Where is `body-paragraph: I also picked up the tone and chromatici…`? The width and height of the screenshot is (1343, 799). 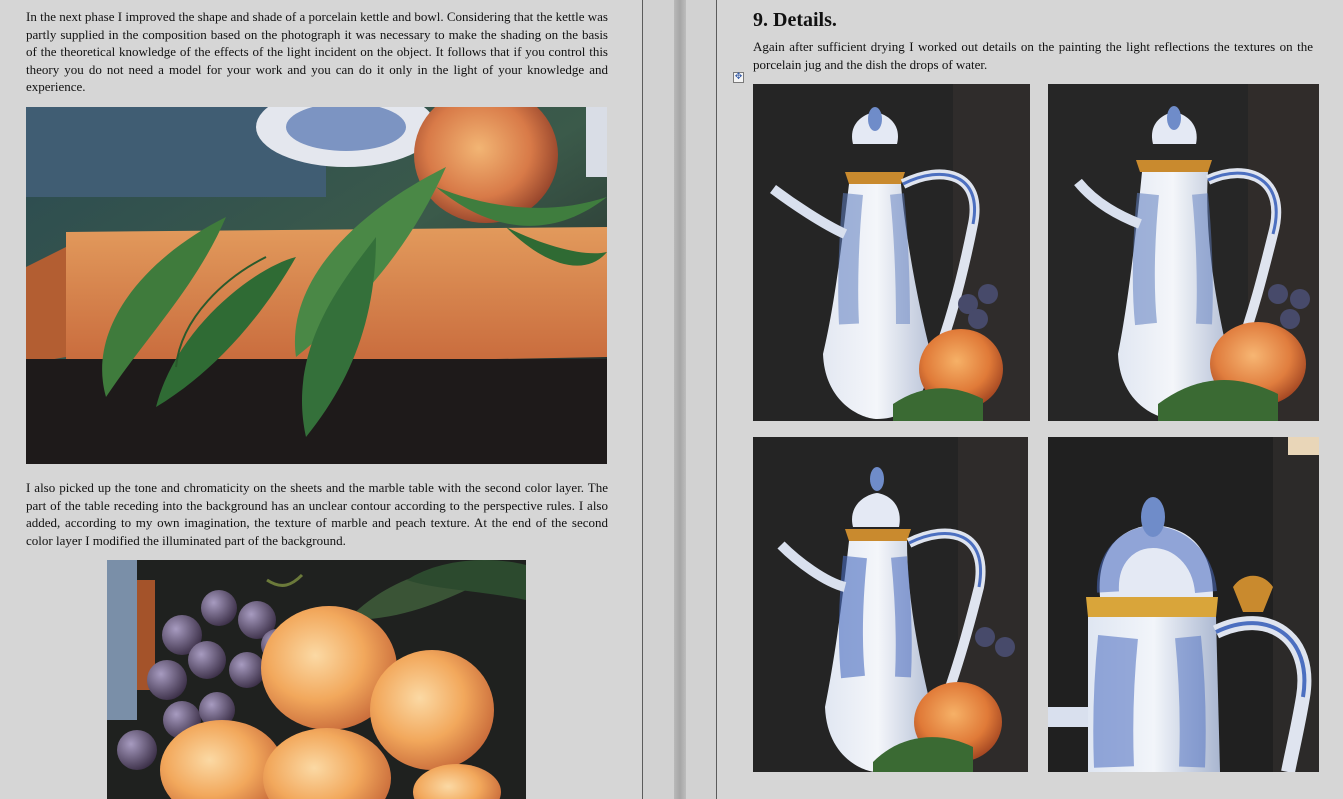
body-paragraph: I also picked up the tone and chromatici… is located at coordinates (317, 514).